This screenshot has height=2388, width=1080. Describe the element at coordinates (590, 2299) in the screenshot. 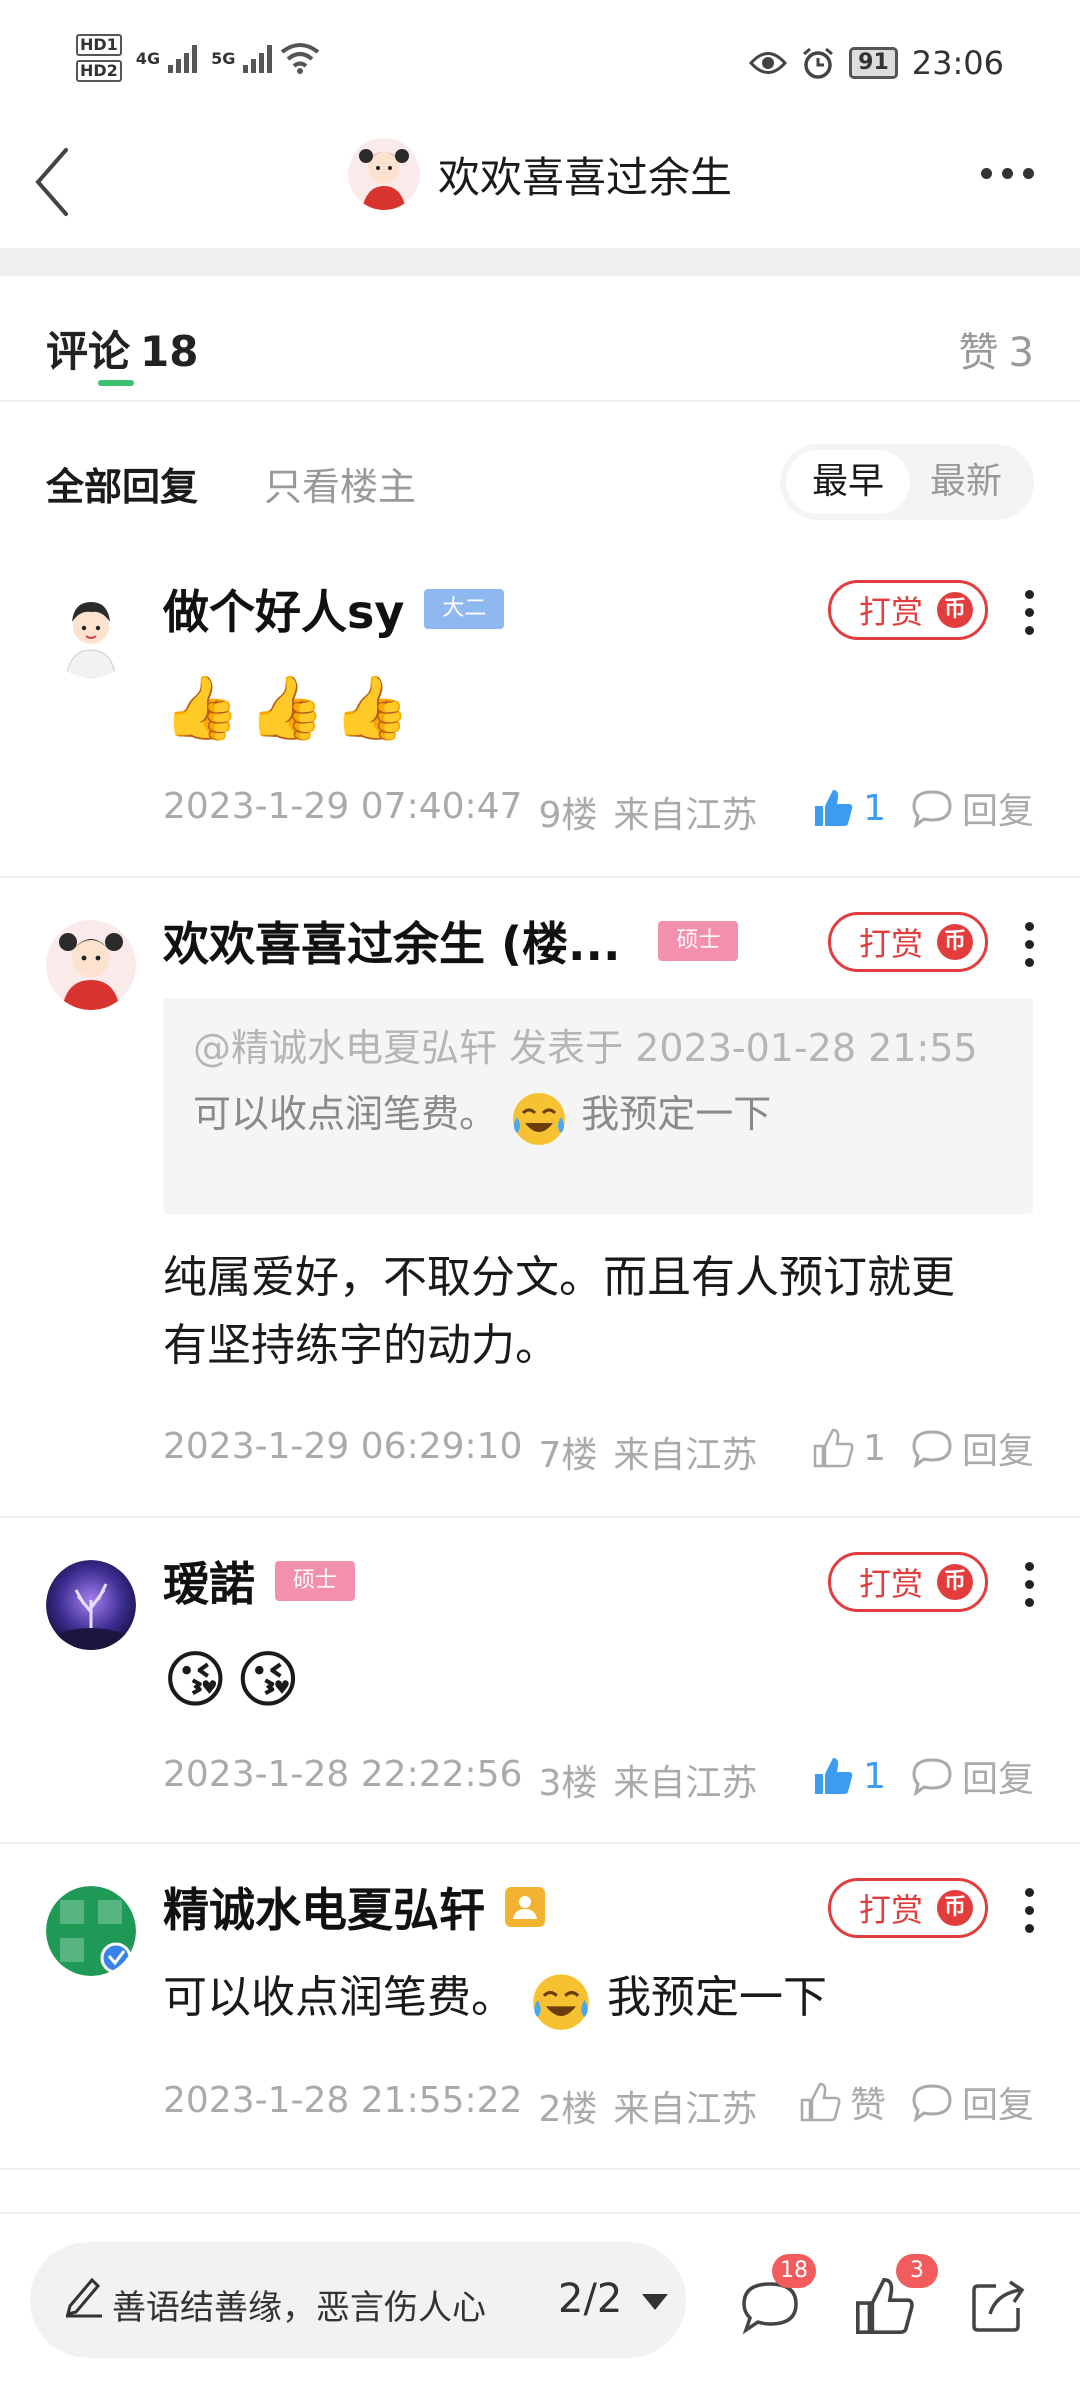

I see `page-indicator: 2/2` at that location.